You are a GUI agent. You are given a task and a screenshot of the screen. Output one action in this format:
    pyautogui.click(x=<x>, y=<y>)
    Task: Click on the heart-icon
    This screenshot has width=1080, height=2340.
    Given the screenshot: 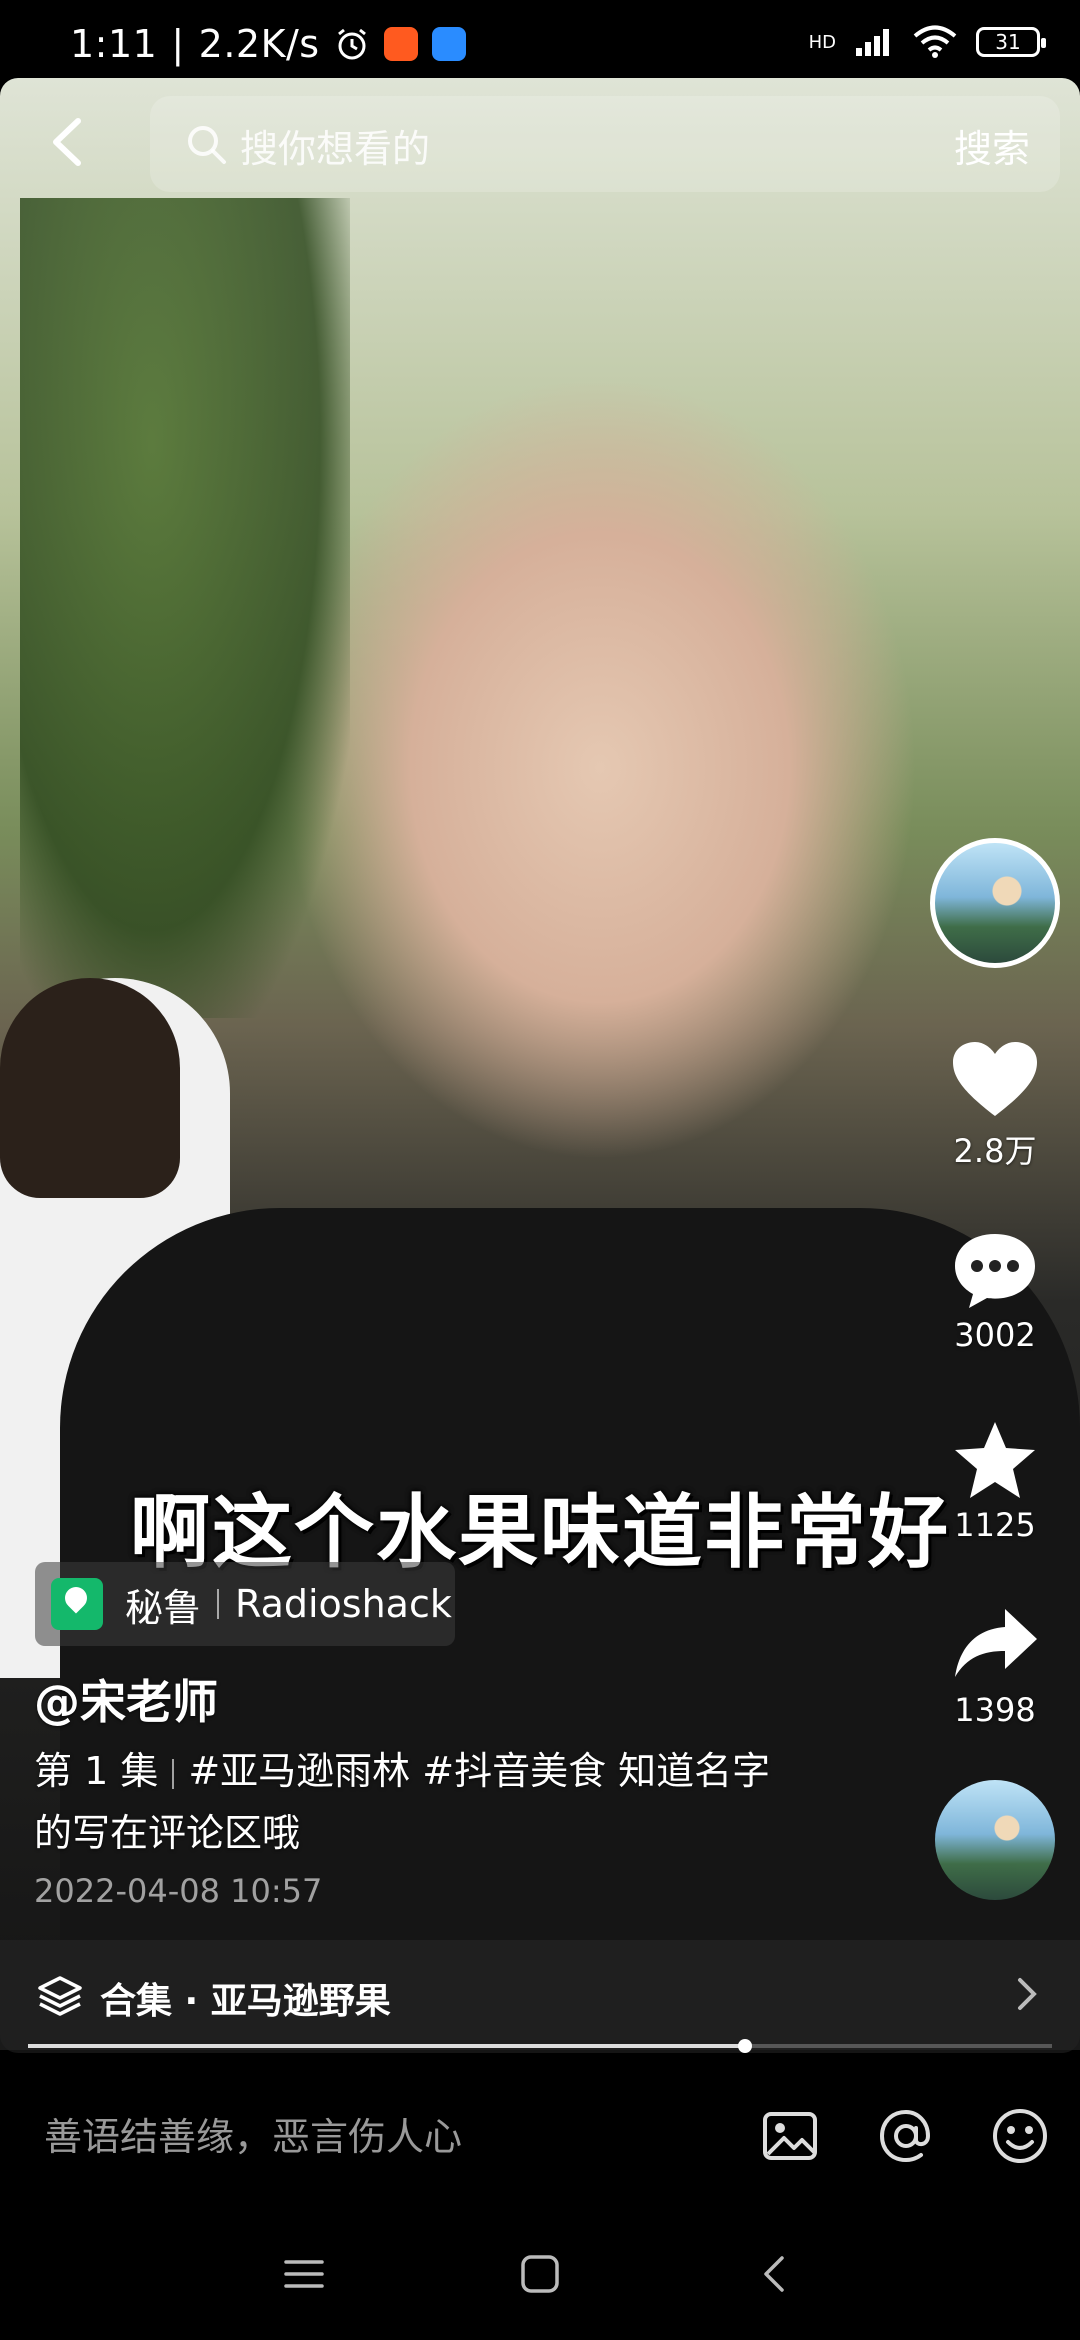 What is the action you would take?
    pyautogui.click(x=995, y=1079)
    